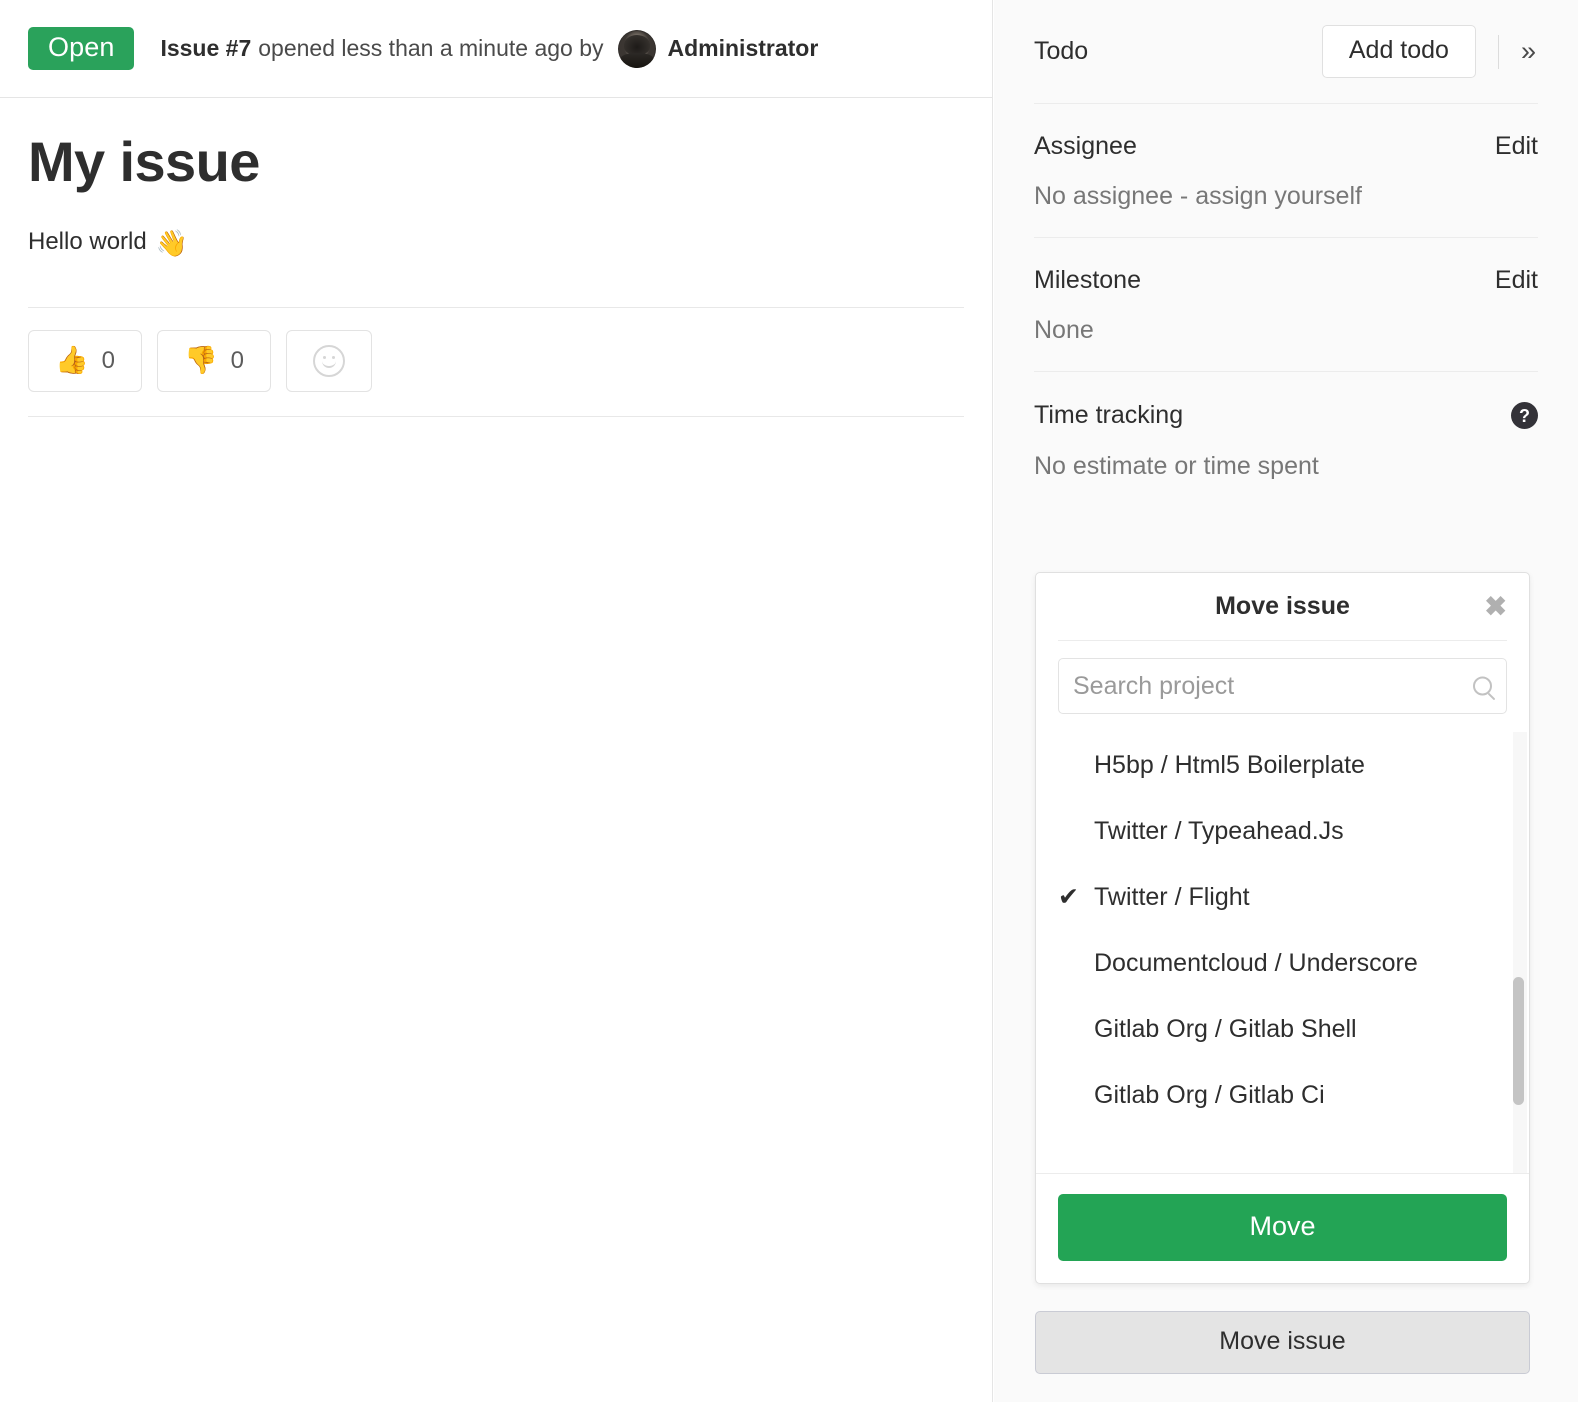 This screenshot has width=1578, height=1402. I want to click on move-panel-search-wrap, so click(1282, 677).